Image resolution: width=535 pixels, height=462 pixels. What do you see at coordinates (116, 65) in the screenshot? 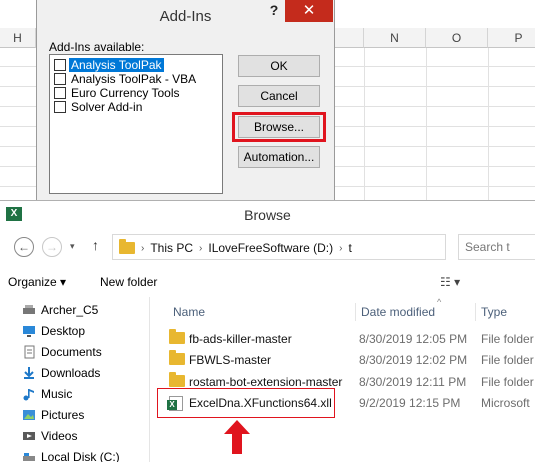
I see `addin-label: Analysis ToolPak` at bounding box center [116, 65].